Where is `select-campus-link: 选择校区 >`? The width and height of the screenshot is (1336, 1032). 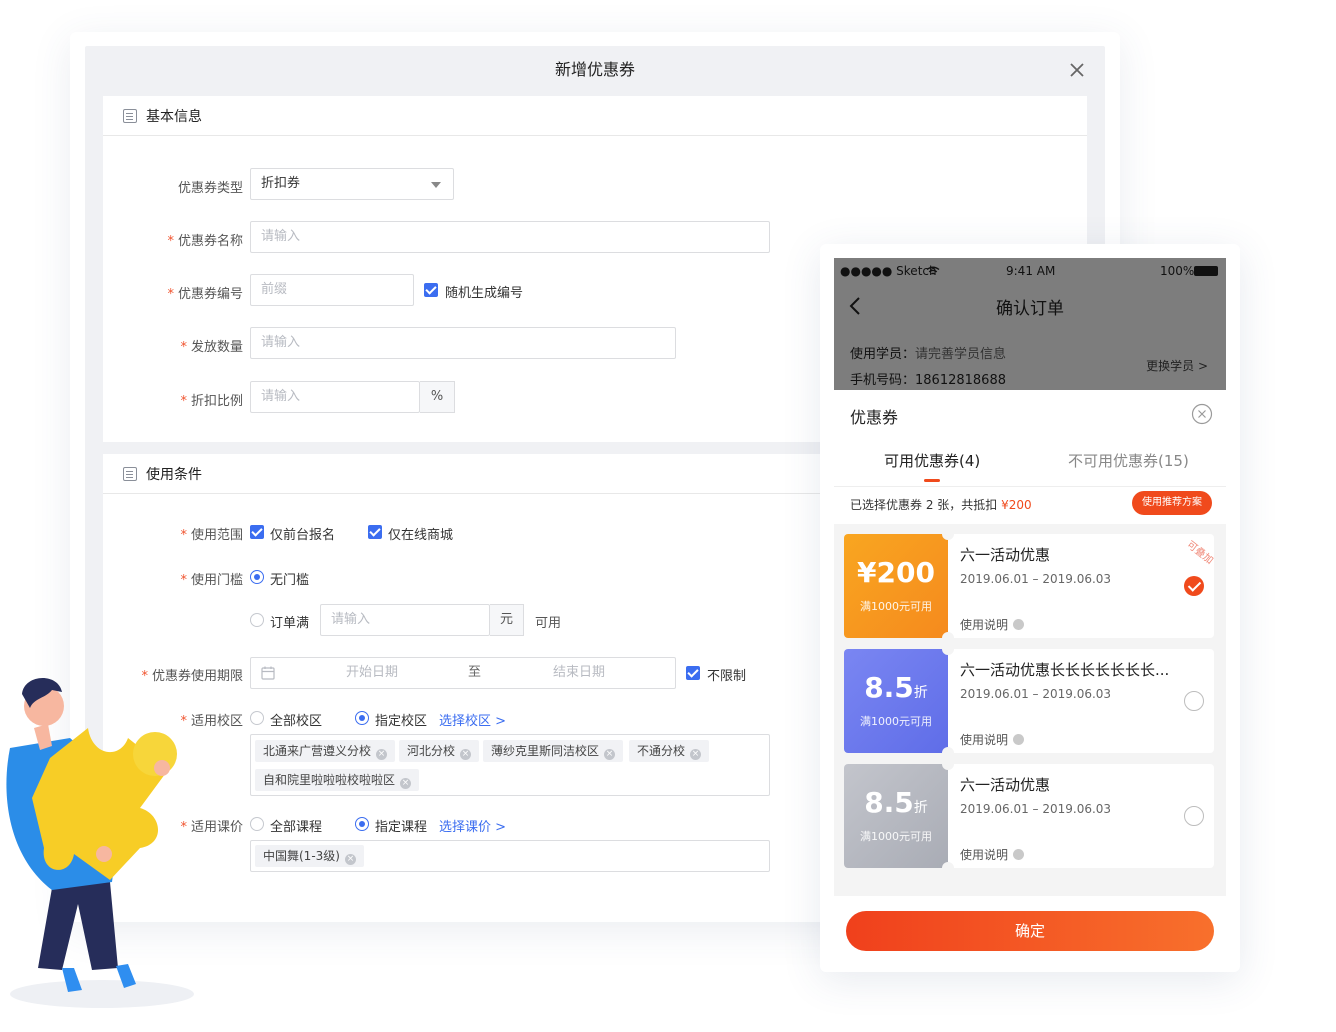 select-campus-link: 选择校区 > is located at coordinates (472, 719).